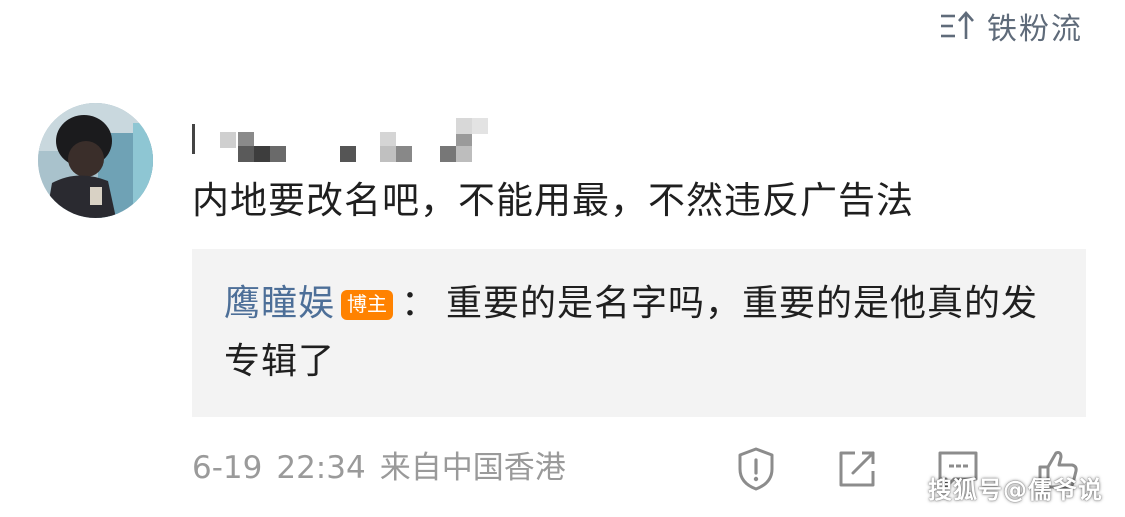  What do you see at coordinates (367, 305) in the screenshot?
I see `blogger-badge: 博主` at bounding box center [367, 305].